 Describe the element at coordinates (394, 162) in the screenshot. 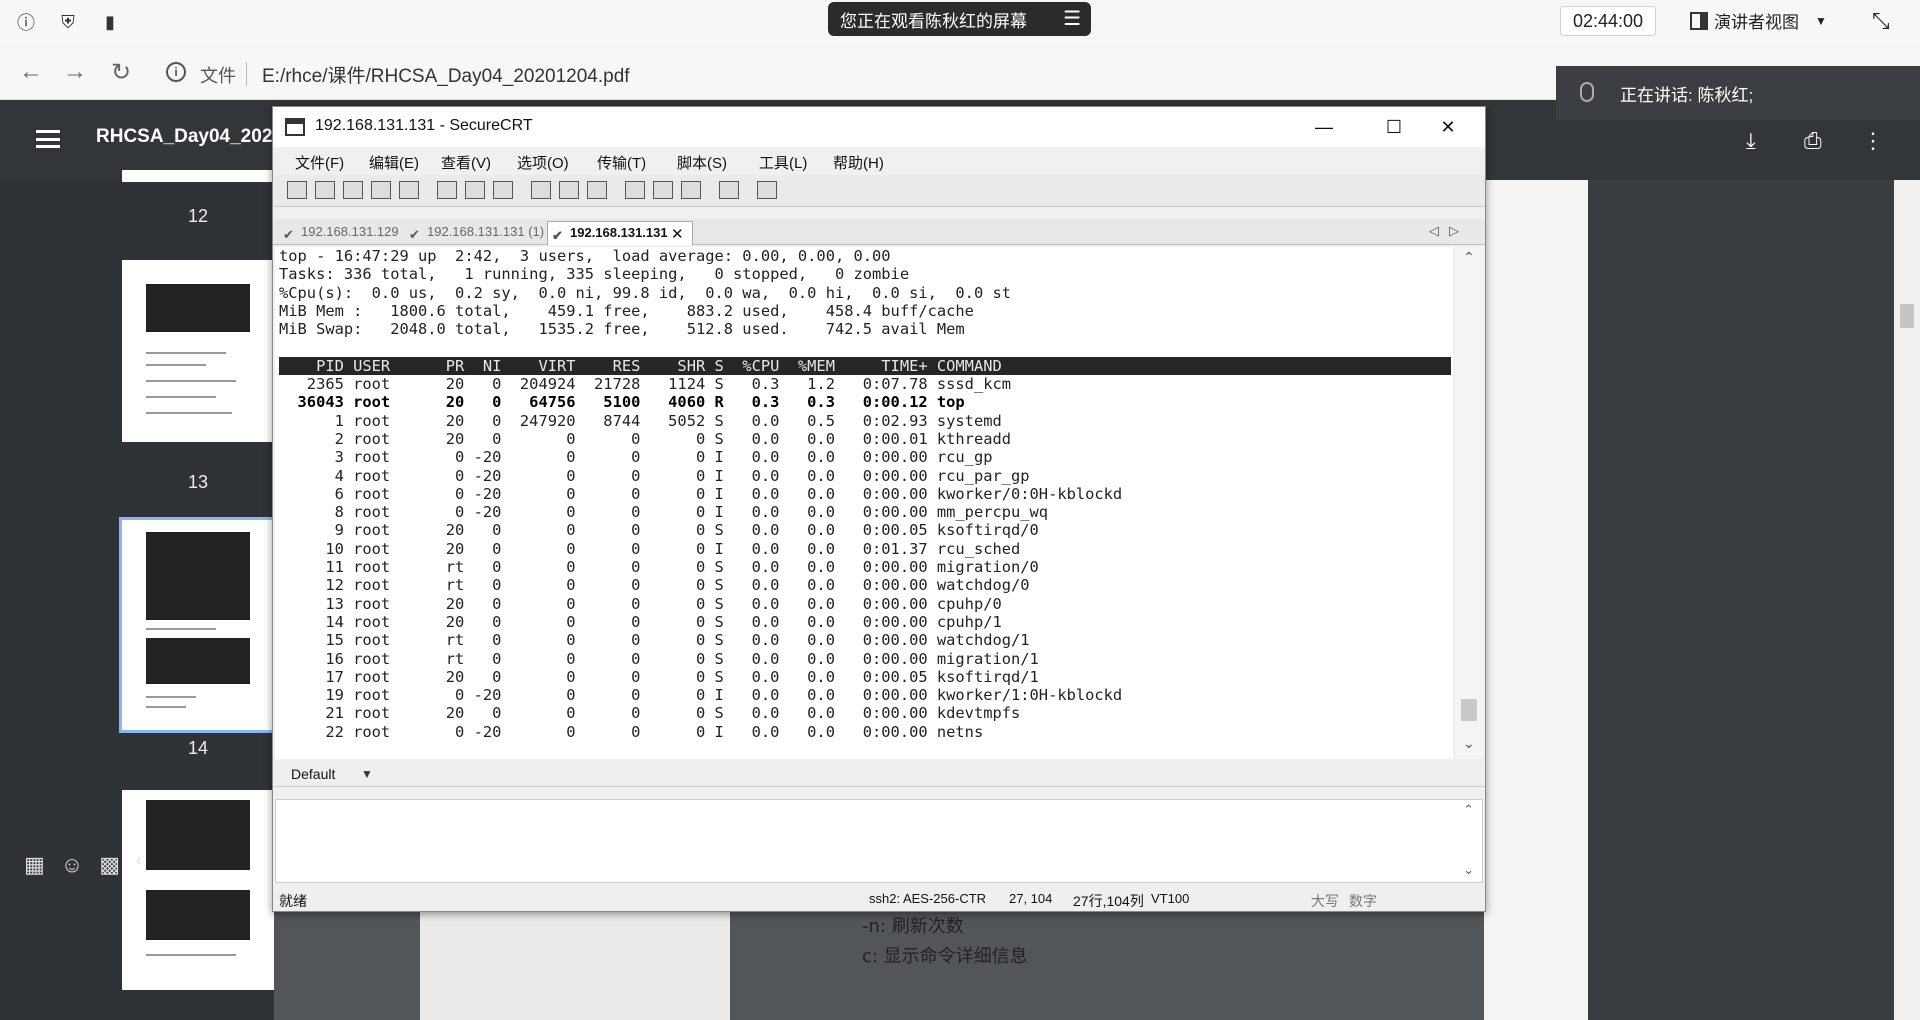

I see `menu-edit: 编辑(E)` at that location.